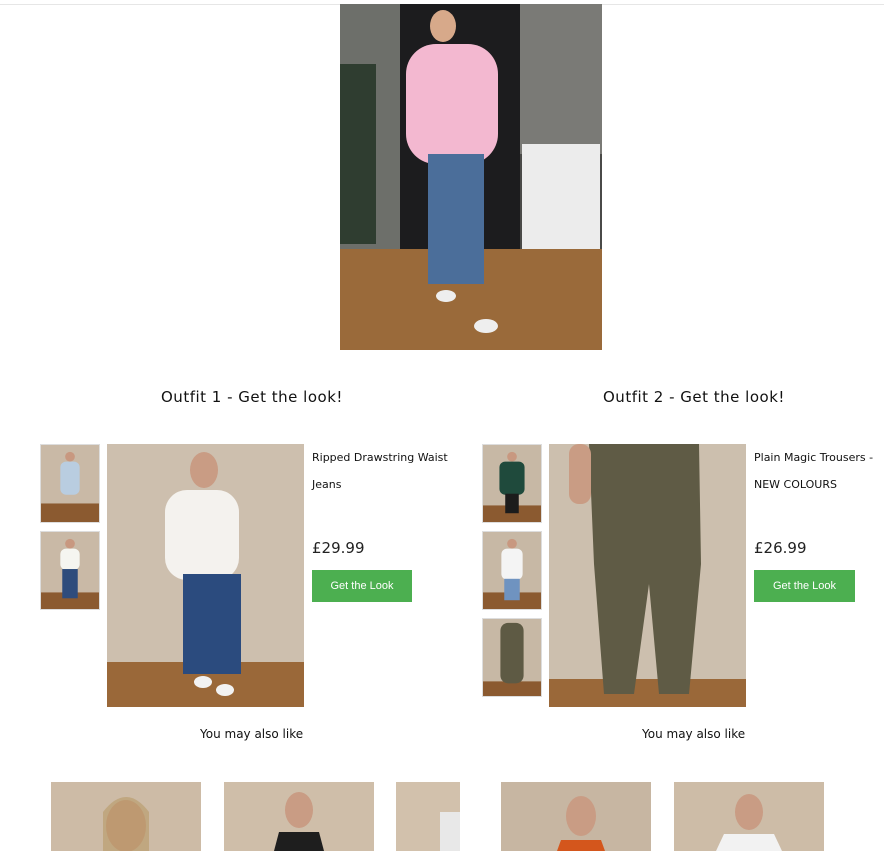 This screenshot has height=851, width=884. I want to click on outfit-1-product-name-line-2: Jeans, so click(327, 484).